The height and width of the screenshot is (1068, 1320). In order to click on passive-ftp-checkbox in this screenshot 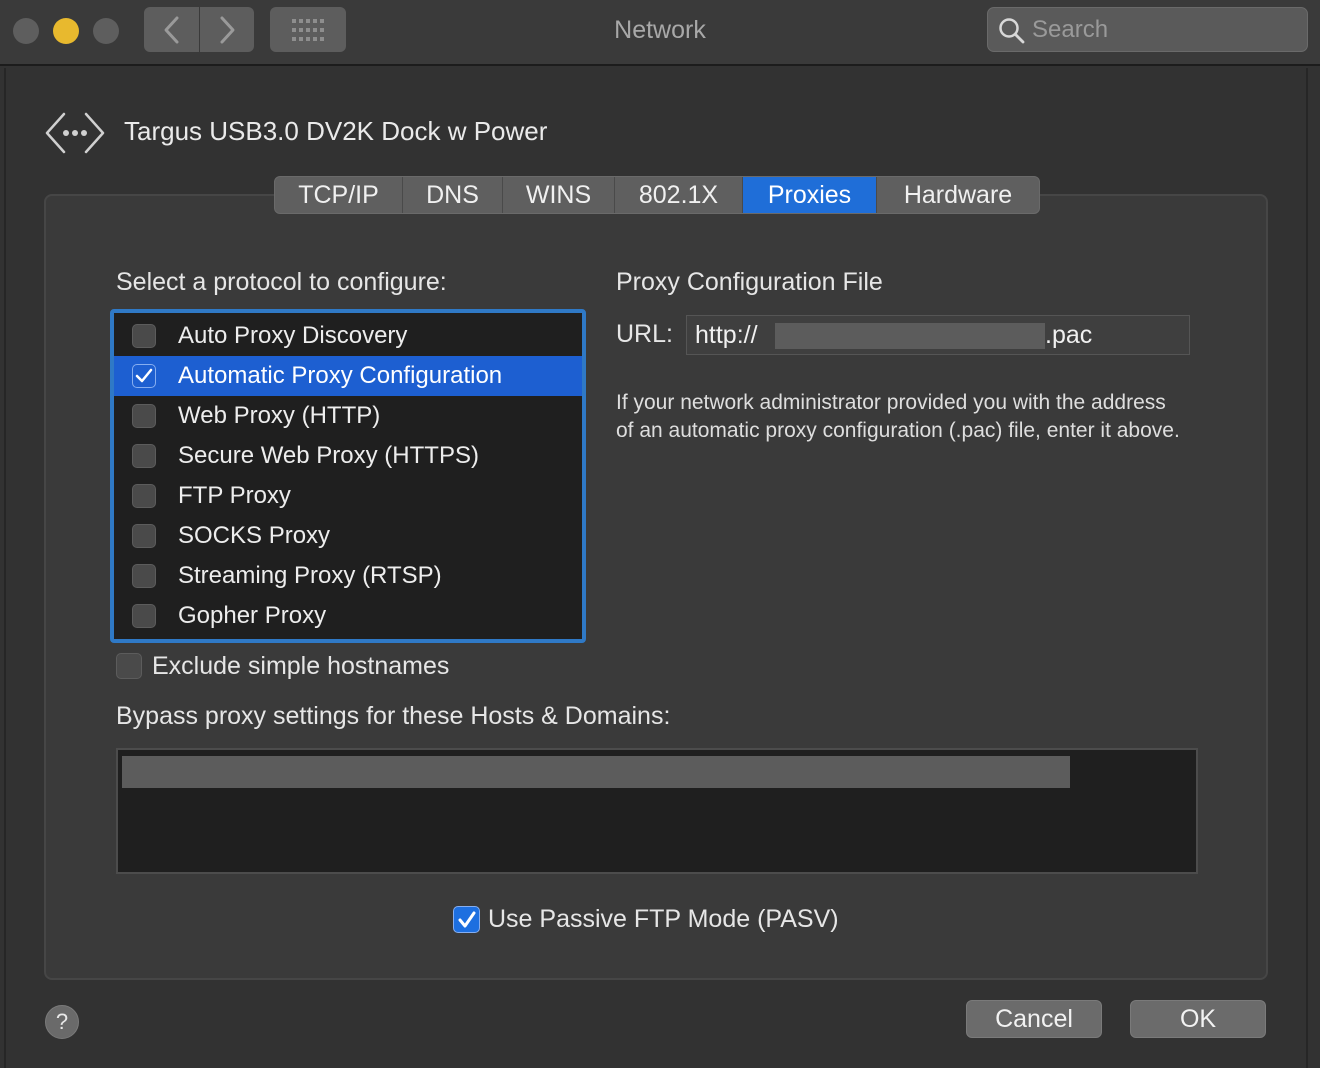, I will do `click(466, 919)`.